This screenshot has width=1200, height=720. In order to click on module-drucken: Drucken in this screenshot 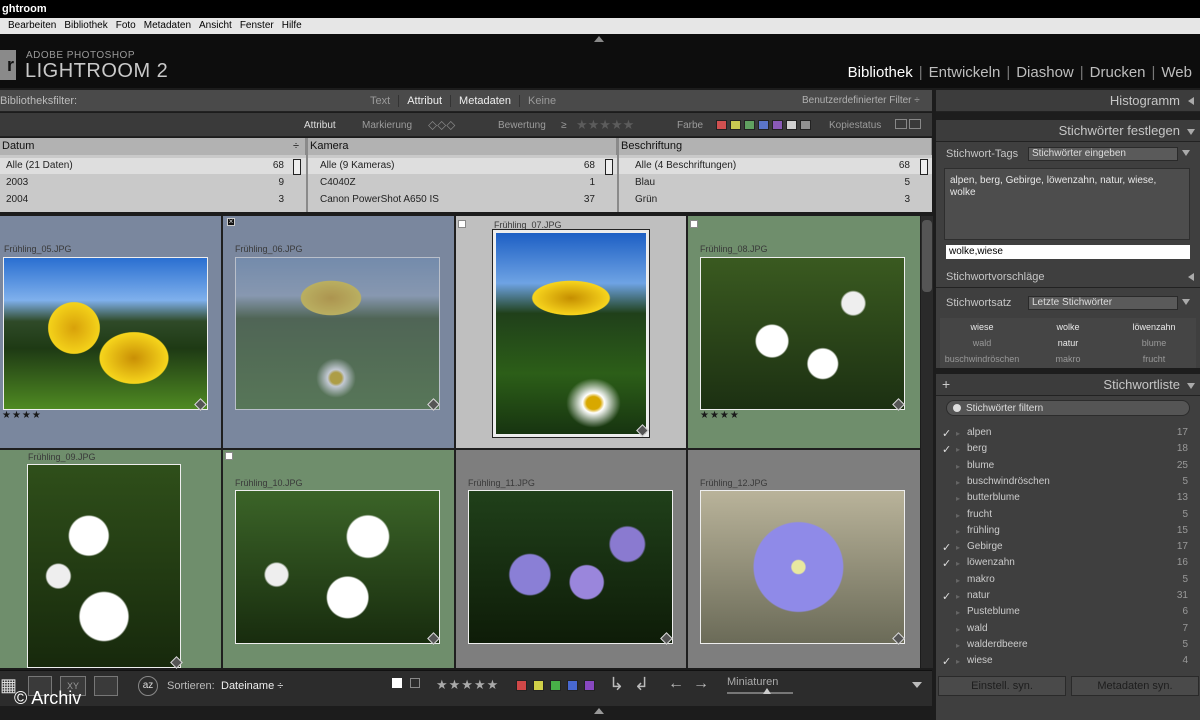, I will do `click(1118, 72)`.